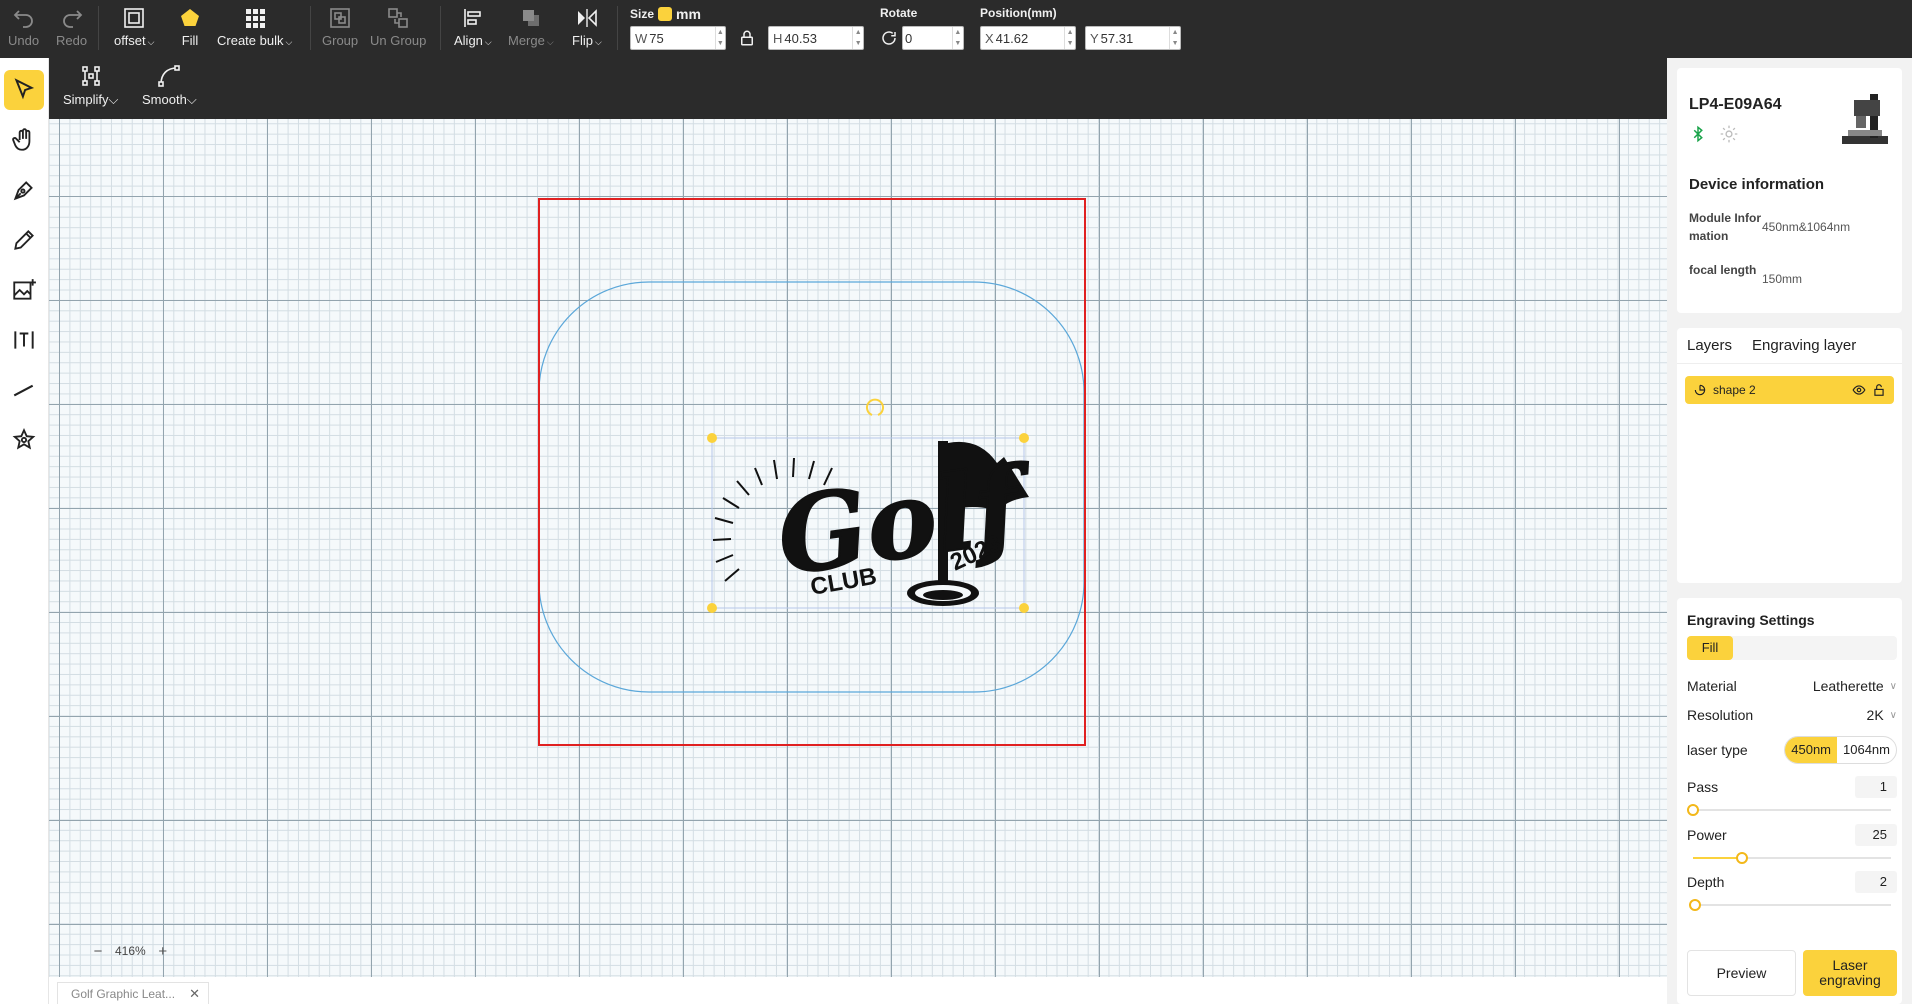 Image resolution: width=1912 pixels, height=1004 pixels. What do you see at coordinates (857, 38) in the screenshot?
I see `height-stepper: ▲ ▼` at bounding box center [857, 38].